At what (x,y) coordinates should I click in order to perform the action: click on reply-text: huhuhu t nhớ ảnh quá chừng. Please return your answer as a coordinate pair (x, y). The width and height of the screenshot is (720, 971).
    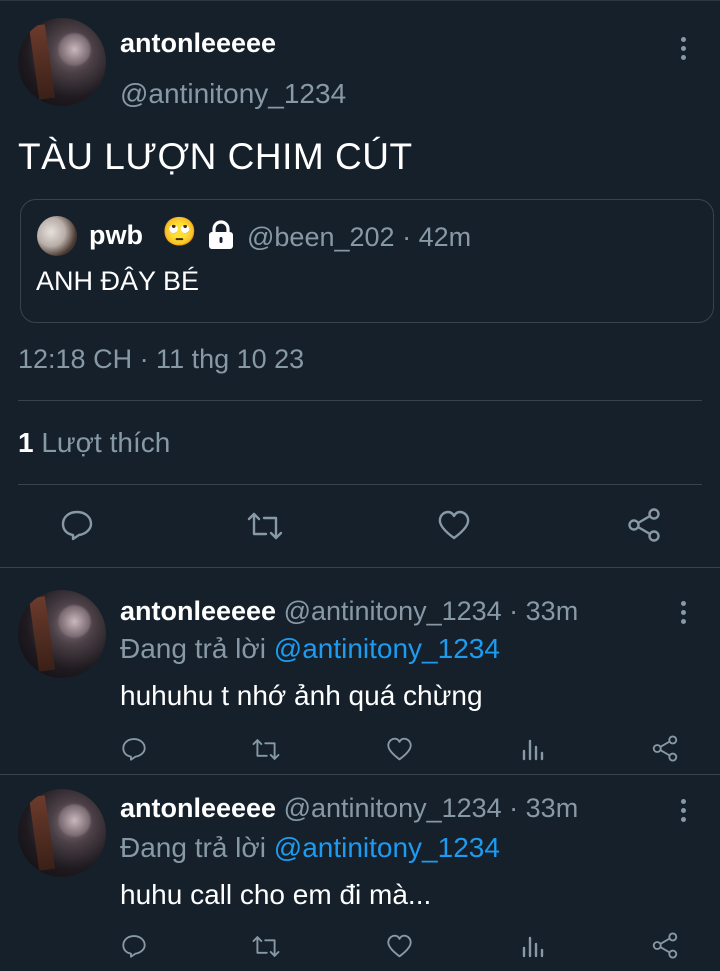
    Looking at the image, I should click on (301, 695).